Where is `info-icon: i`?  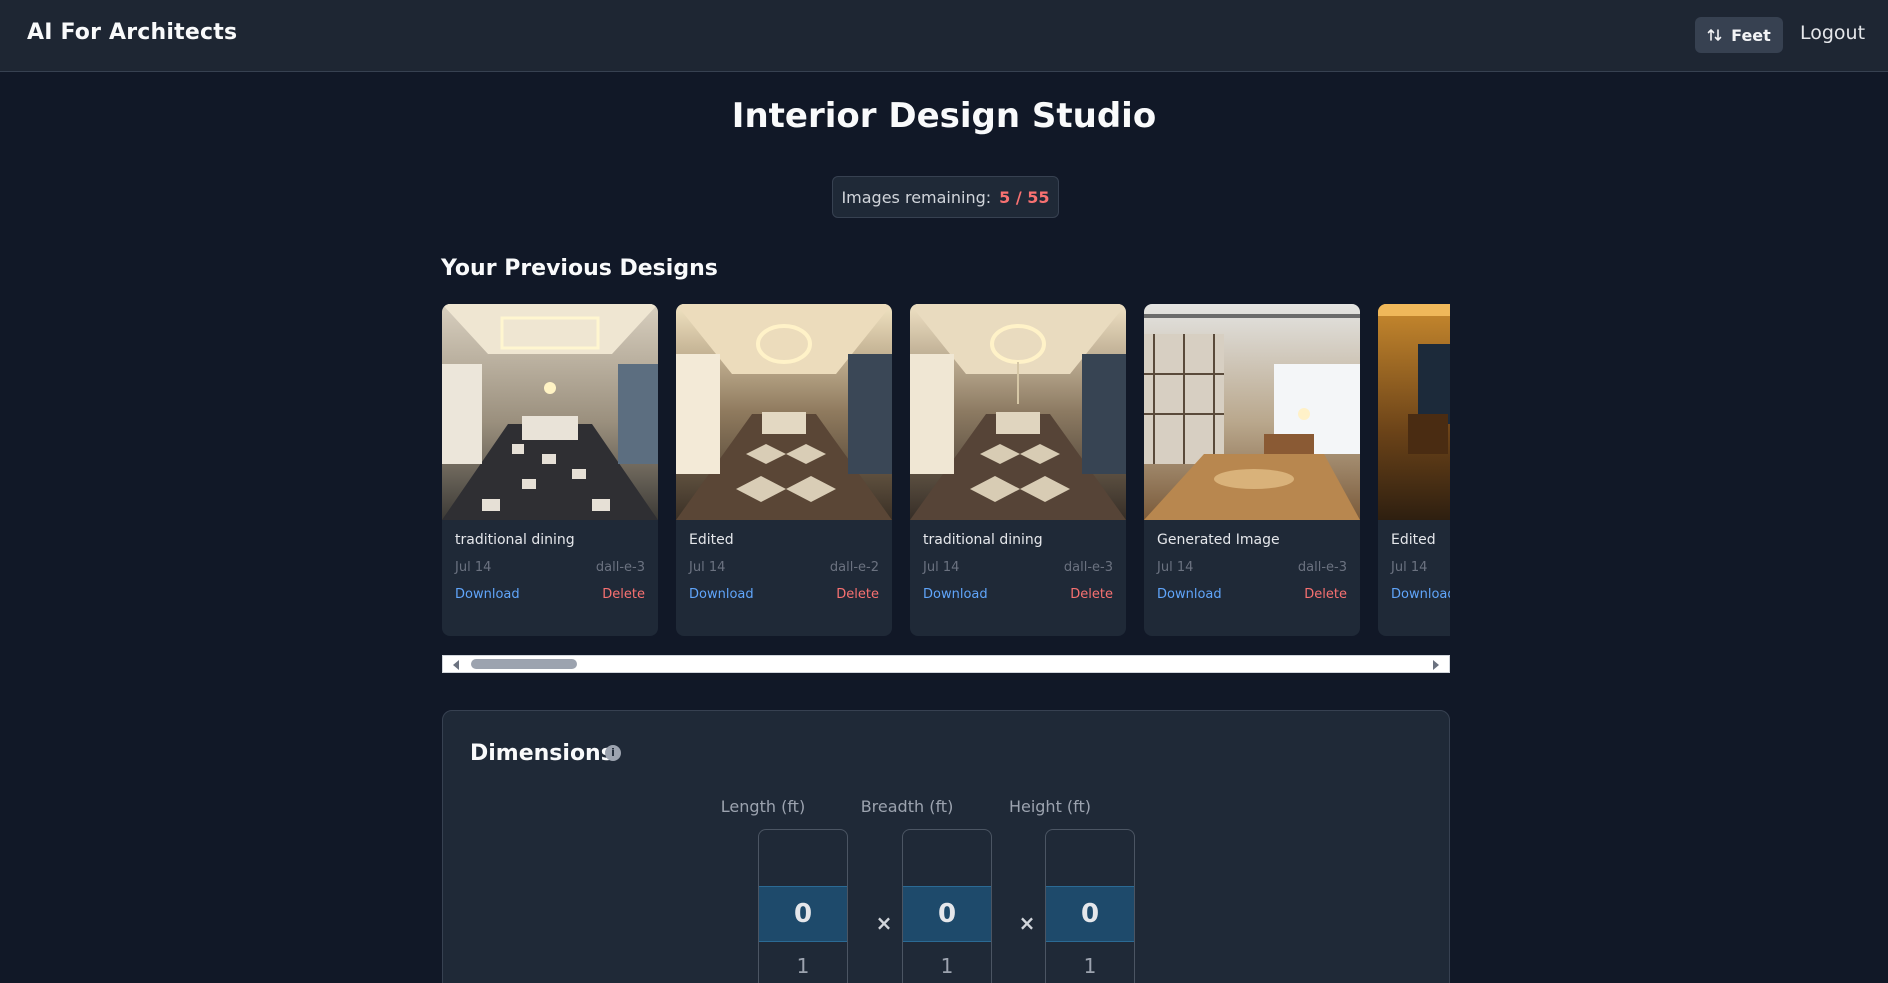
info-icon: i is located at coordinates (613, 753).